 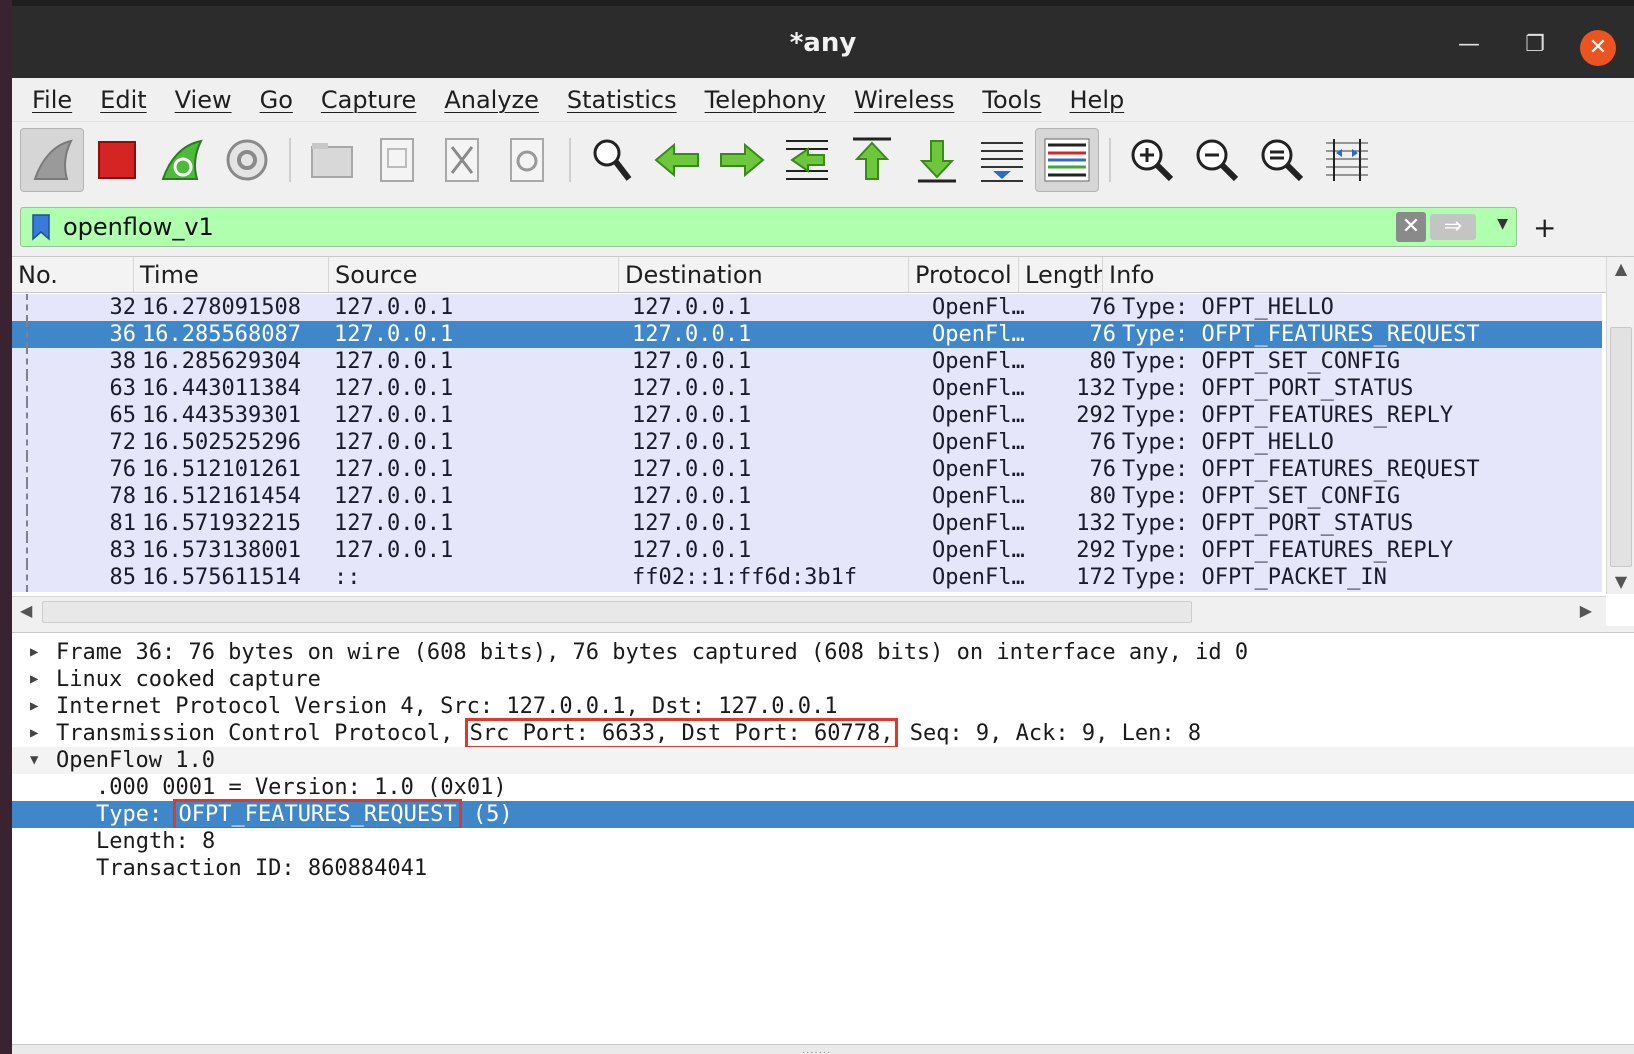 I want to click on menu-analyze: Analyze, so click(x=491, y=100).